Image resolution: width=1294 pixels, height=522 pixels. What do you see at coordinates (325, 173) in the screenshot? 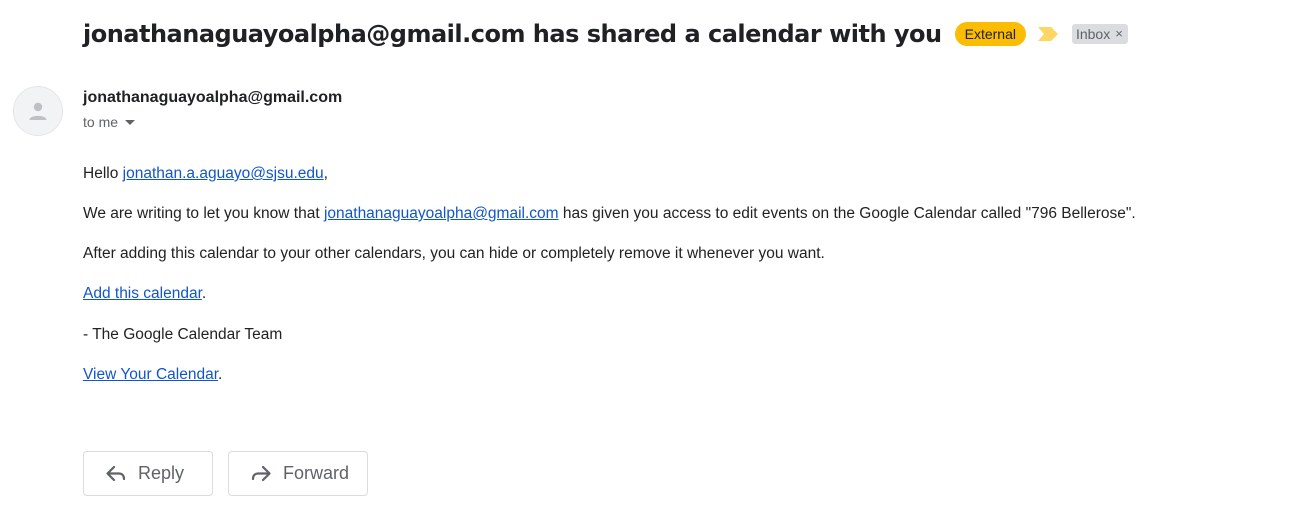
I see `greeting-punctuation: ,` at bounding box center [325, 173].